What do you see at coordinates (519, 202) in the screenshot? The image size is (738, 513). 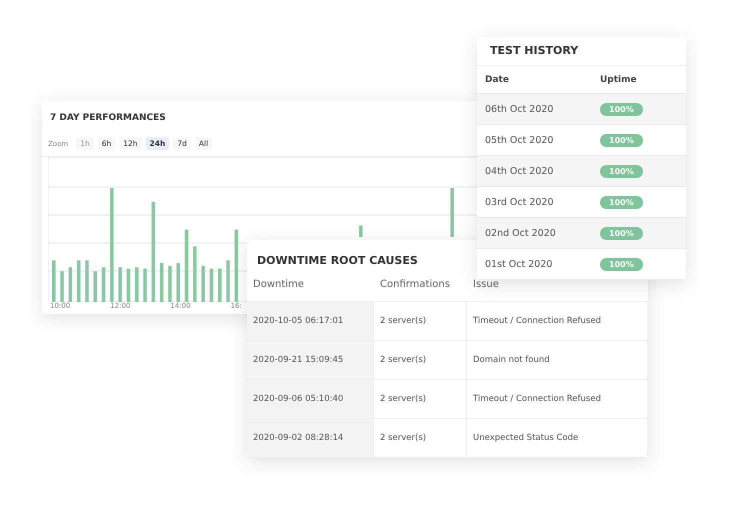 I see `date-text: 03rd Oct 2020` at bounding box center [519, 202].